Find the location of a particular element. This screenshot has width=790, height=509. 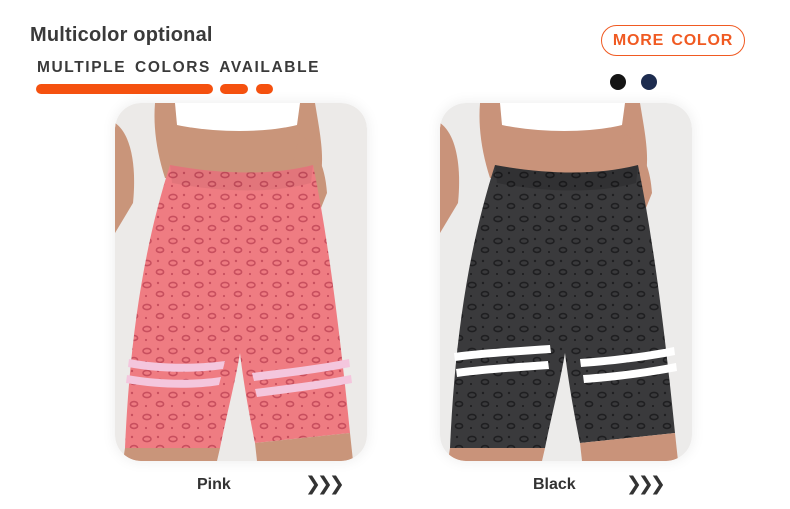

accent-bar-medium is located at coordinates (234, 89).